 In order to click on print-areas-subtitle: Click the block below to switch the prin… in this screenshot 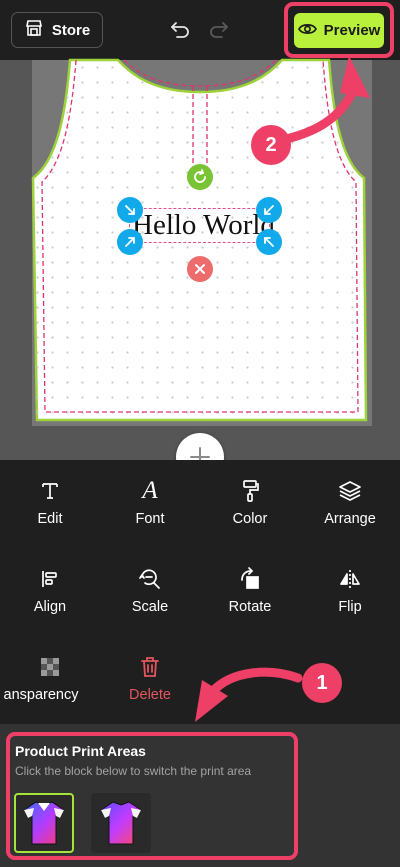, I will do `click(133, 771)`.